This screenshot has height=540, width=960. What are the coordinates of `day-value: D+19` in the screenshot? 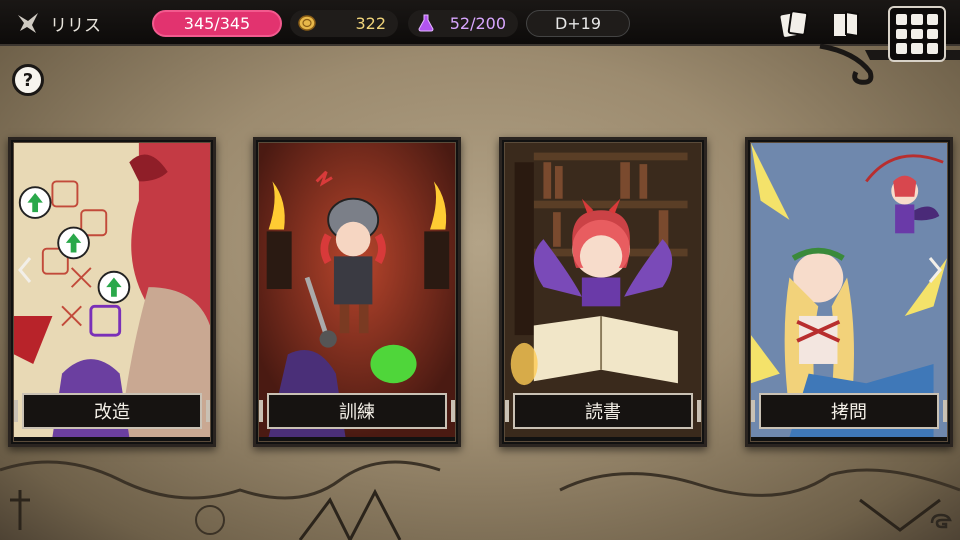 It's located at (578, 23).